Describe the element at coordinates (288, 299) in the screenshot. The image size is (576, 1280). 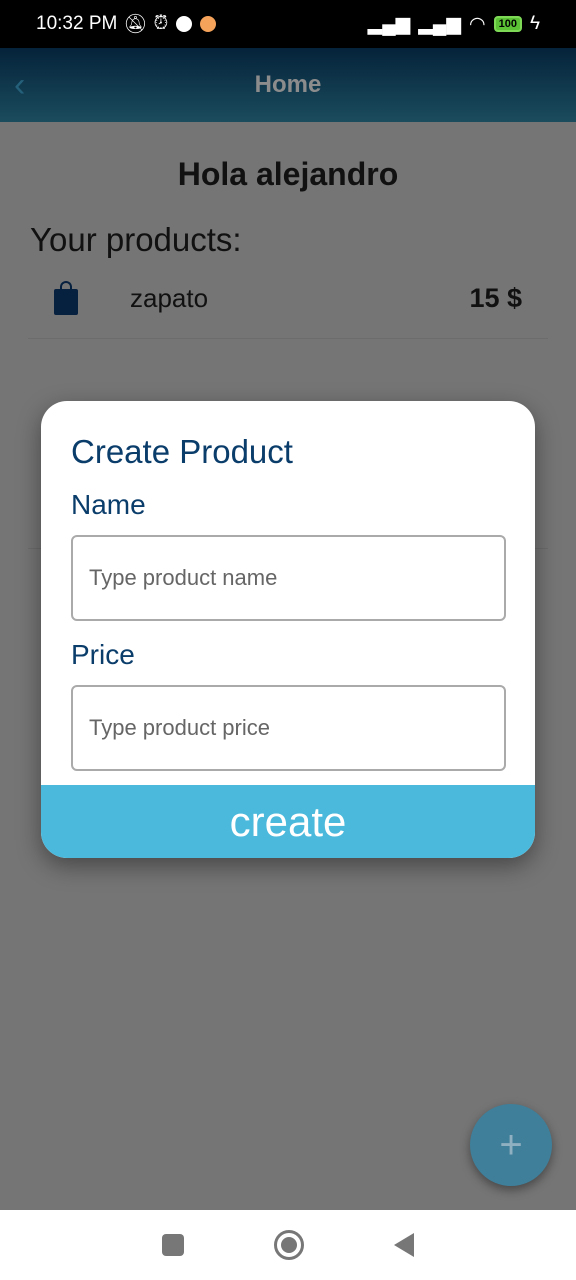
I see `list-item: zapato 15 $` at that location.